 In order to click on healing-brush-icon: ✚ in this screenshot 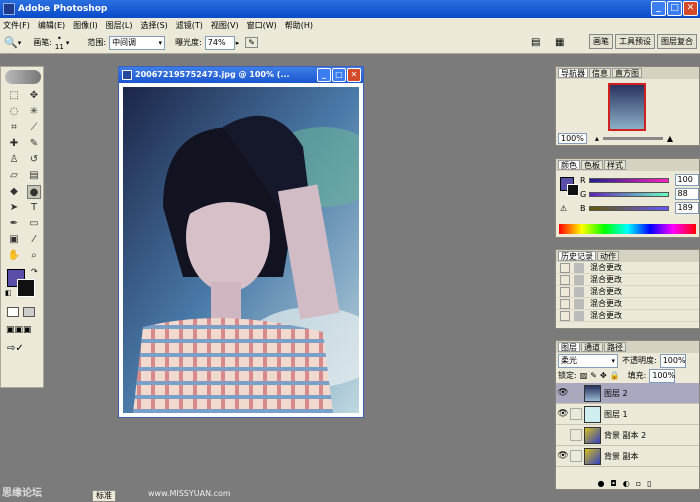, I will do `click(14, 144)`.